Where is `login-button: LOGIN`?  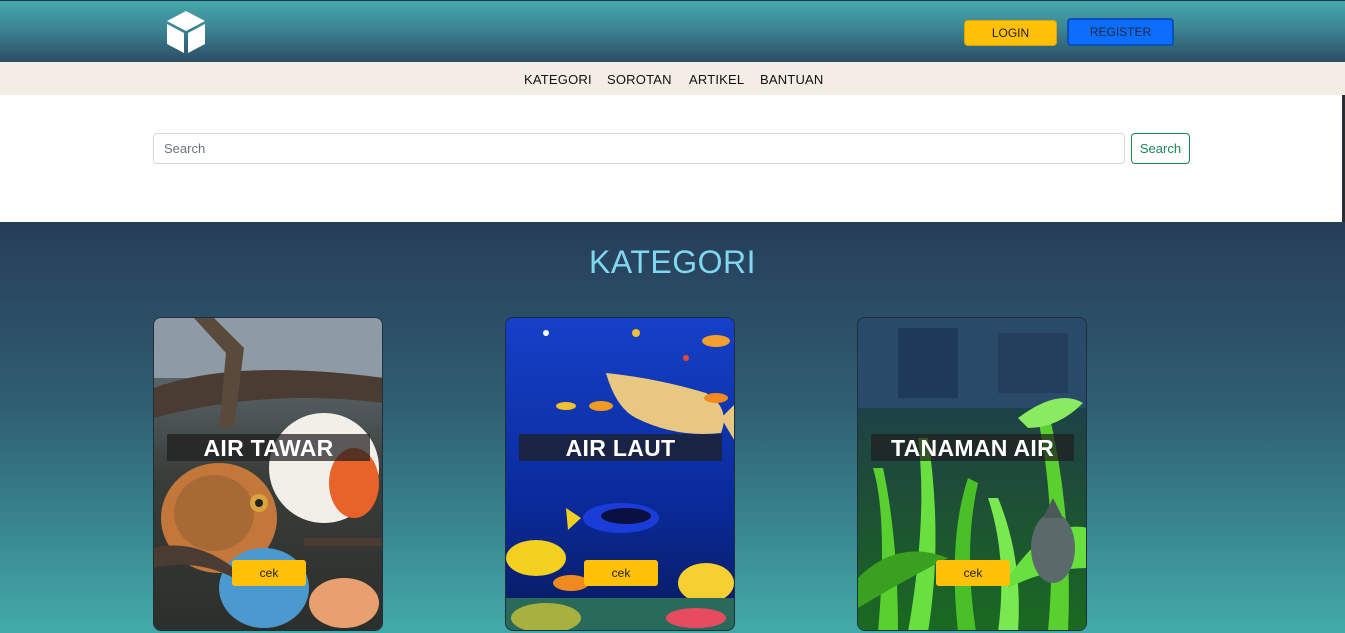 login-button: LOGIN is located at coordinates (1010, 33).